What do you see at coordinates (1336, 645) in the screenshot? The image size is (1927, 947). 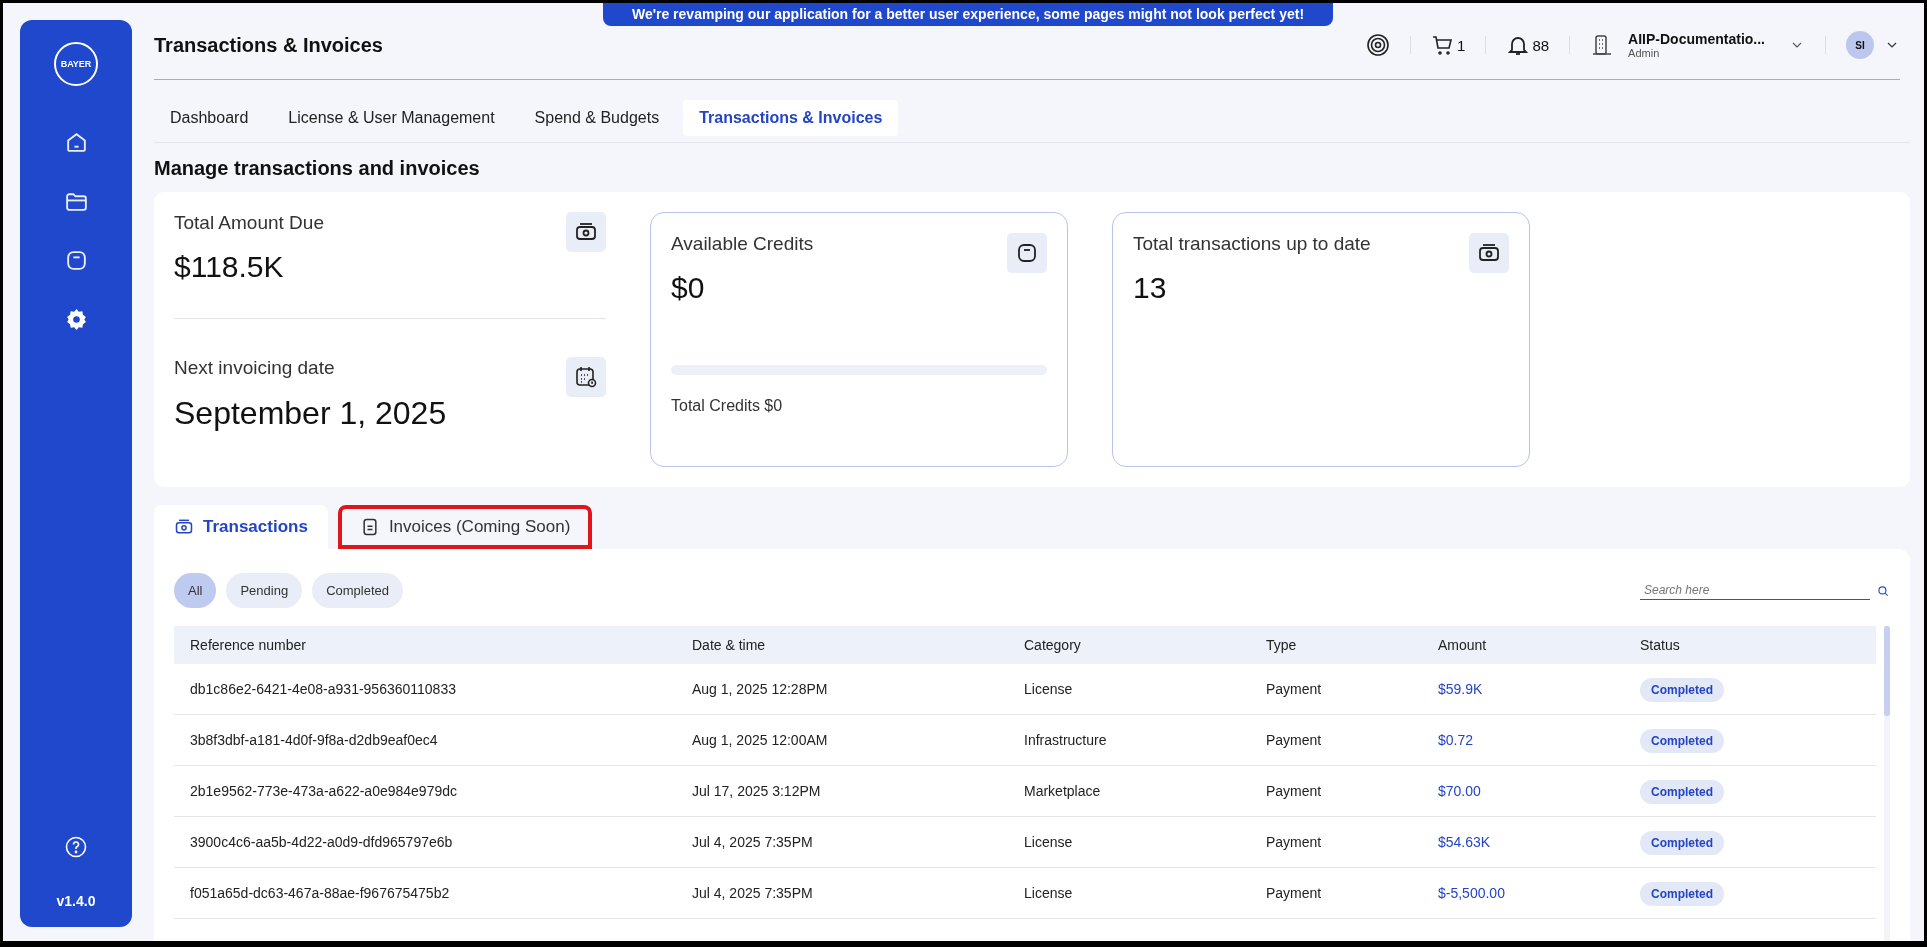 I see `column-header: Type` at bounding box center [1336, 645].